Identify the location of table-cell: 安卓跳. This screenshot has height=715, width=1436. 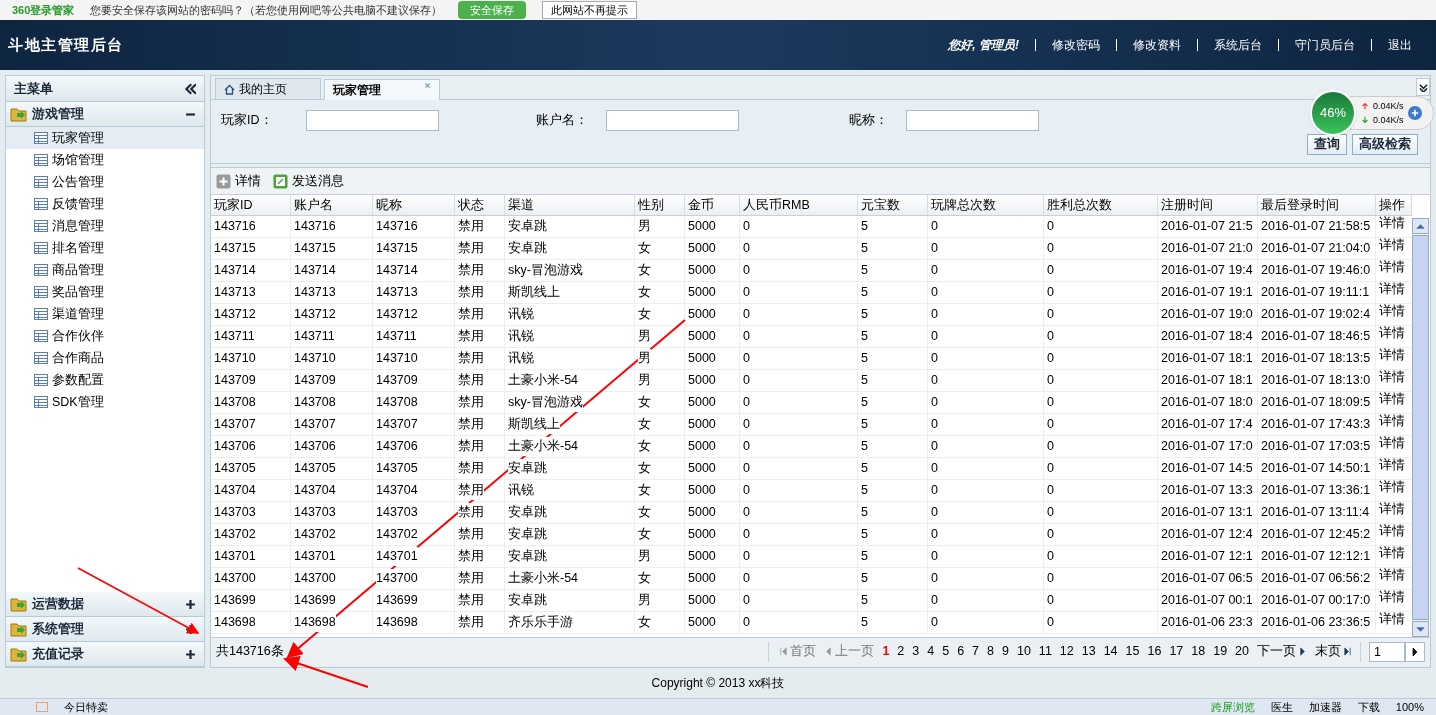
(570, 468).